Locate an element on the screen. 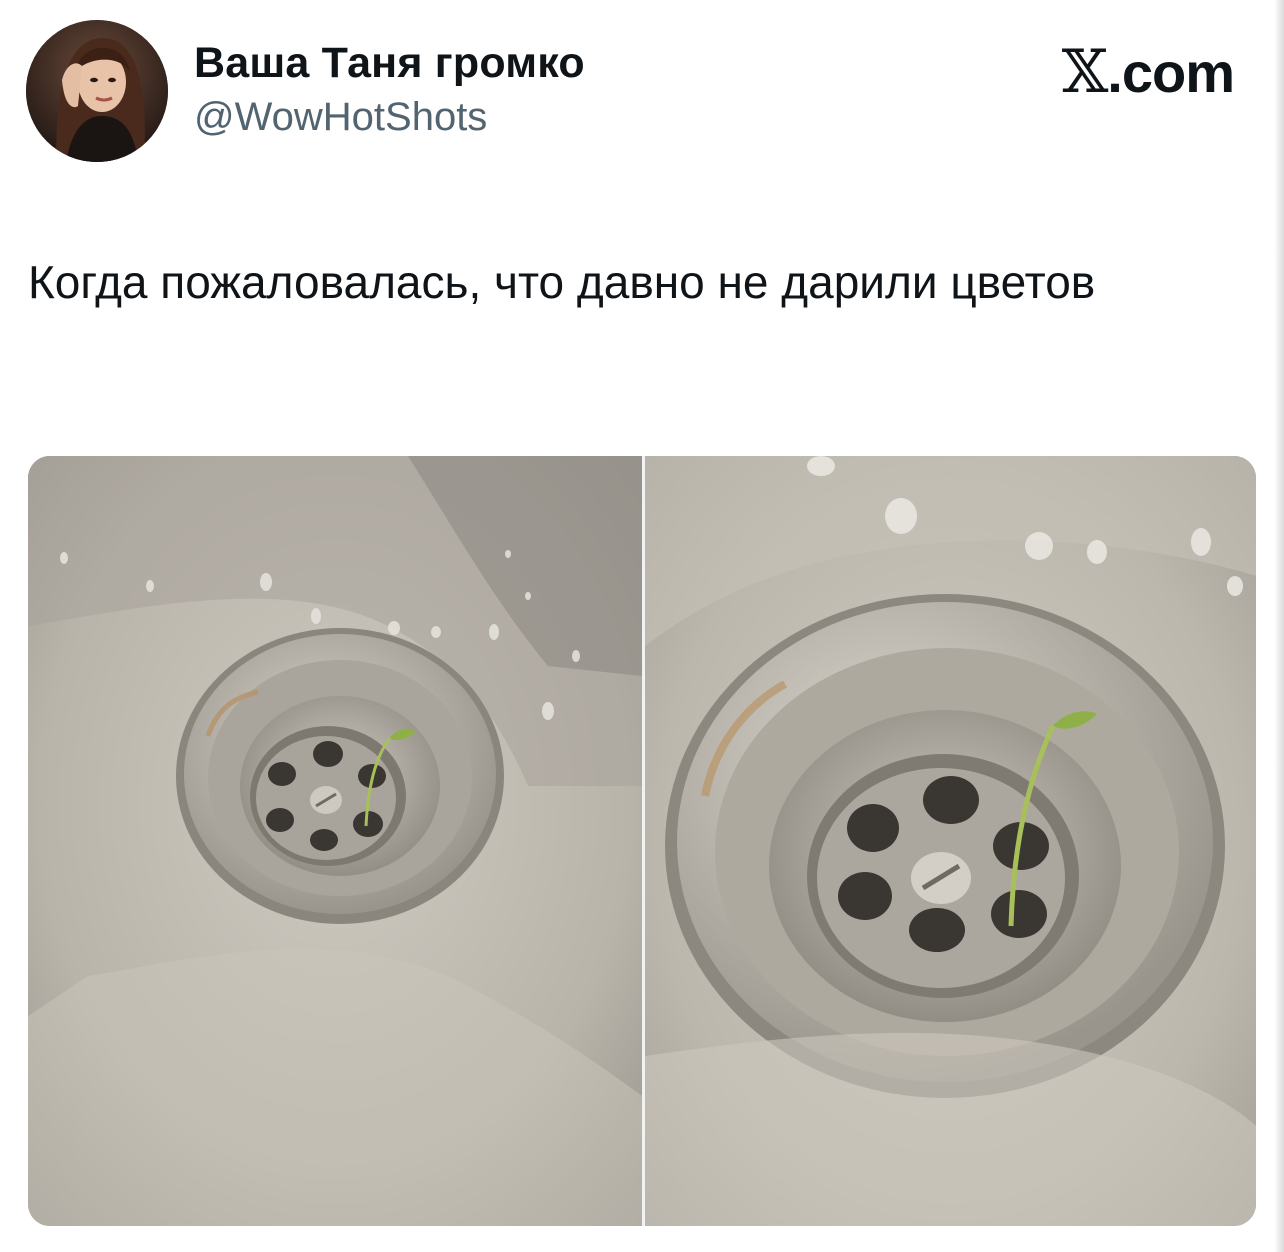  x-logo-icon: 𝕏 is located at coordinates (1085, 72).